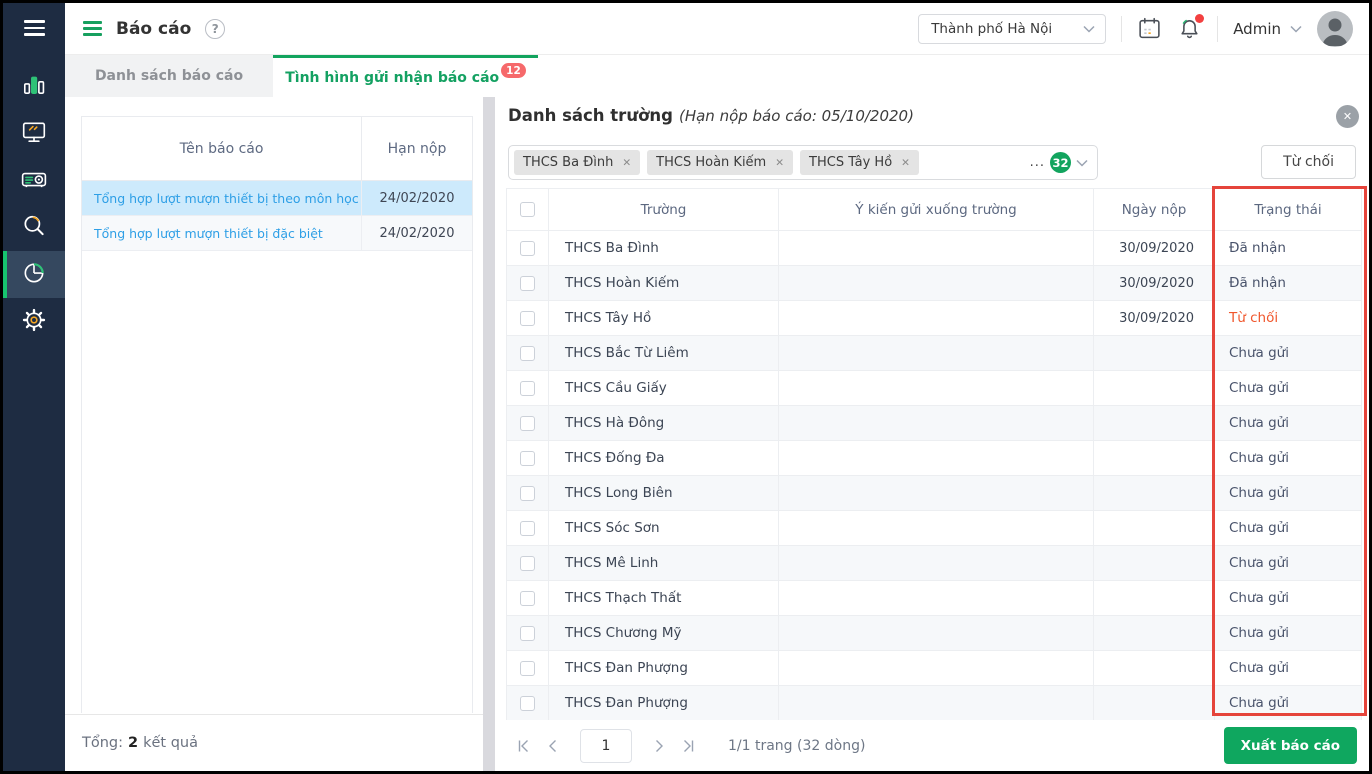 The height and width of the screenshot is (774, 1372). What do you see at coordinates (720, 162) in the screenshot?
I see `filter-tag: THCS Hoàn Kiếm ✕` at bounding box center [720, 162].